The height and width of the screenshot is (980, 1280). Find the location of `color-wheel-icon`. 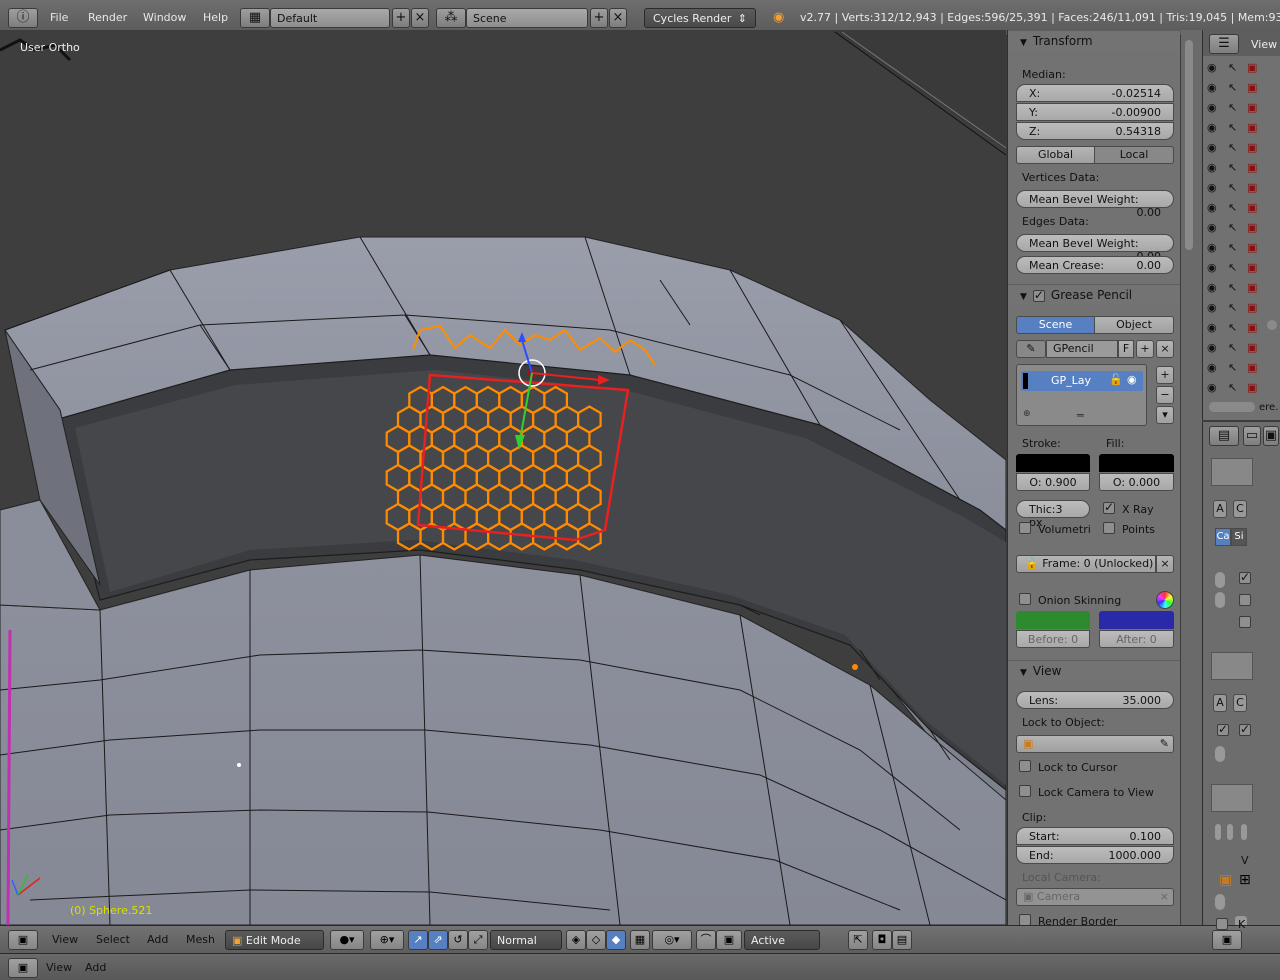

color-wheel-icon is located at coordinates (1165, 600).